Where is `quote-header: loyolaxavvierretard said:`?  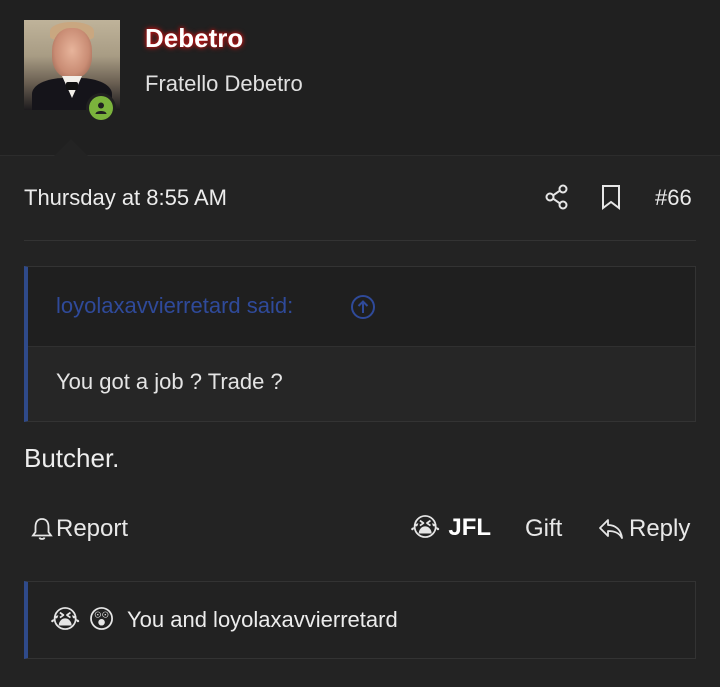
quote-header: loyolaxavvierretard said: is located at coordinates (361, 307).